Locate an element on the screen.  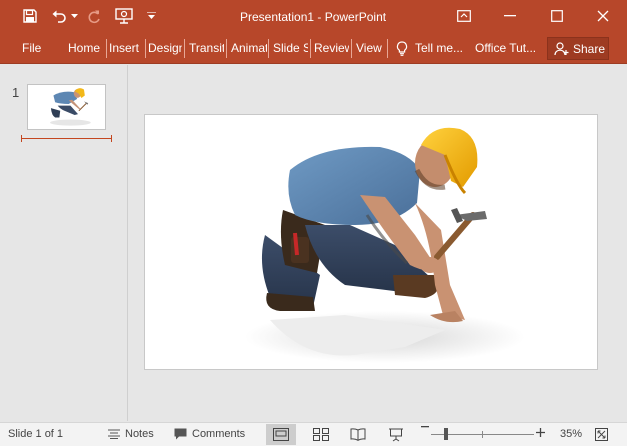
status-bar: Slide 1 of 1 Notes Comments 35% is located at coordinates (313, 434).